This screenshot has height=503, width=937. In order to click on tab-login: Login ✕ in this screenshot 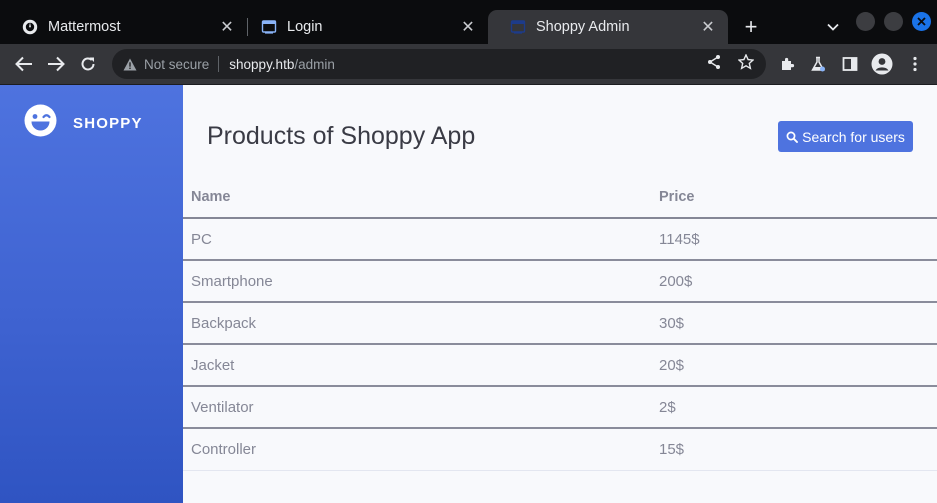, I will do `click(363, 27)`.